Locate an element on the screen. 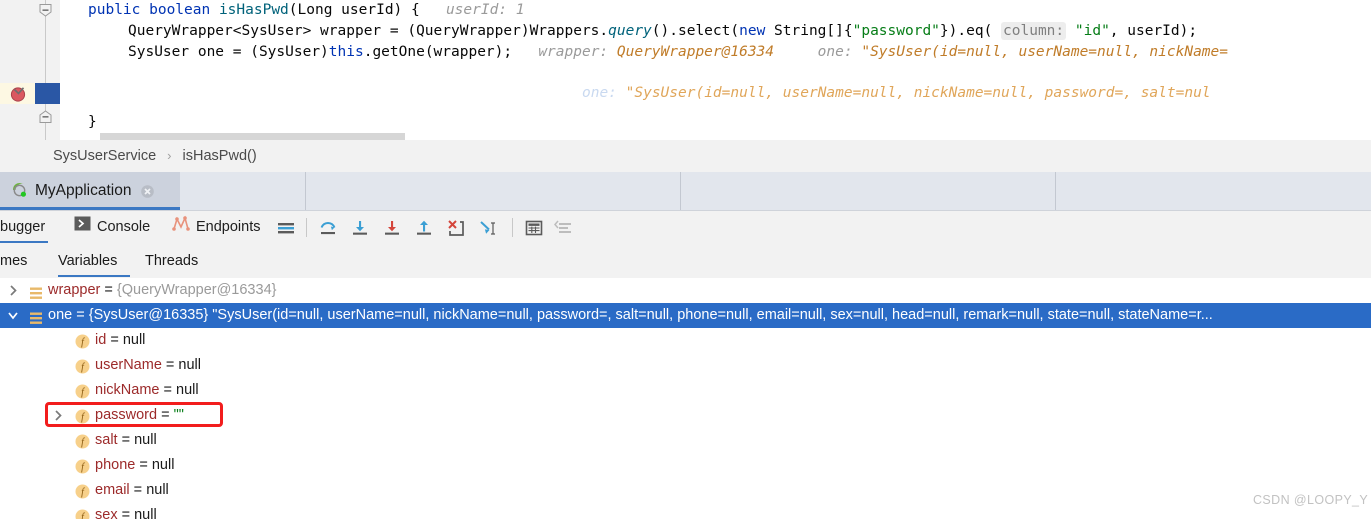 The width and height of the screenshot is (1371, 519). breadcrumb: SysUserService › isHasPwd() is located at coordinates (155, 156).